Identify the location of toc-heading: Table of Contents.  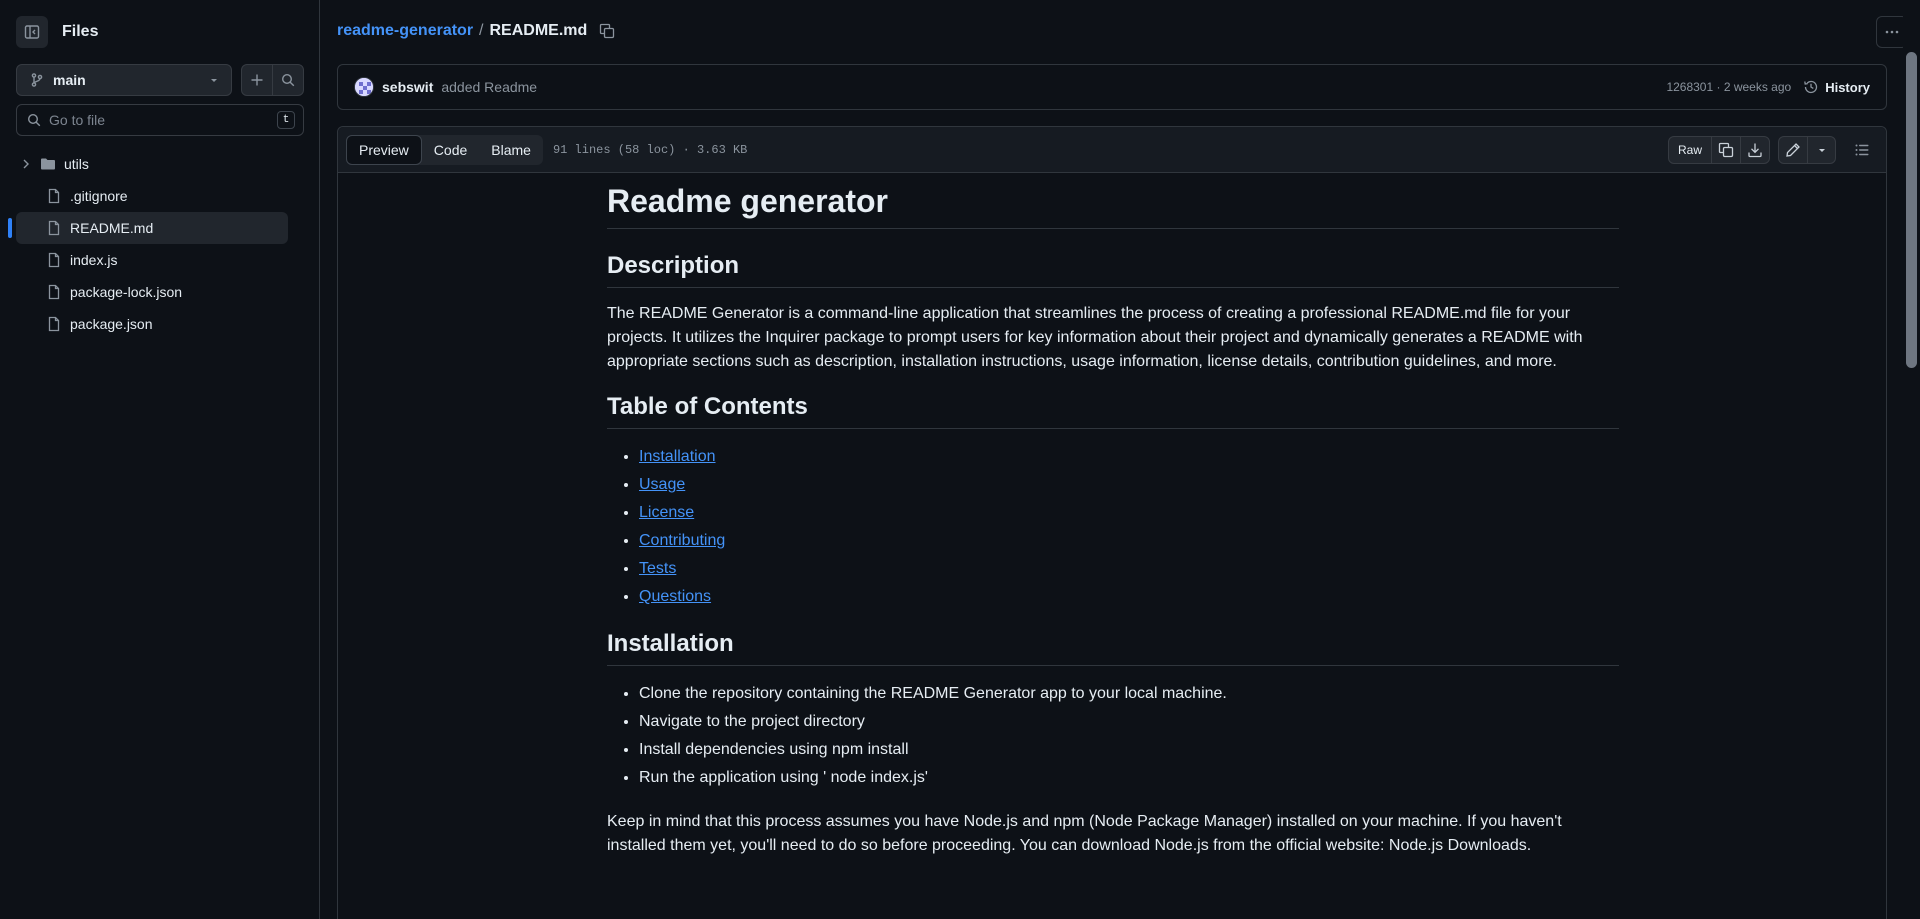
(1113, 410).